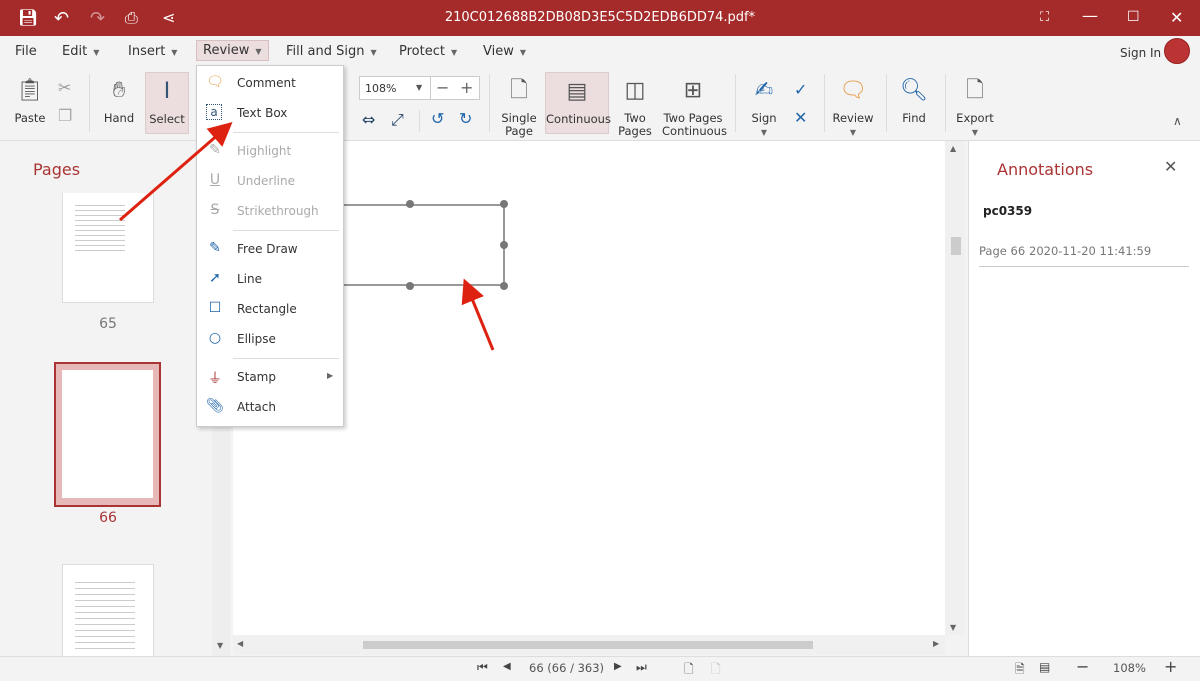 The image size is (1200, 681). What do you see at coordinates (641, 667) in the screenshot?
I see `last-page-button: ⏭` at bounding box center [641, 667].